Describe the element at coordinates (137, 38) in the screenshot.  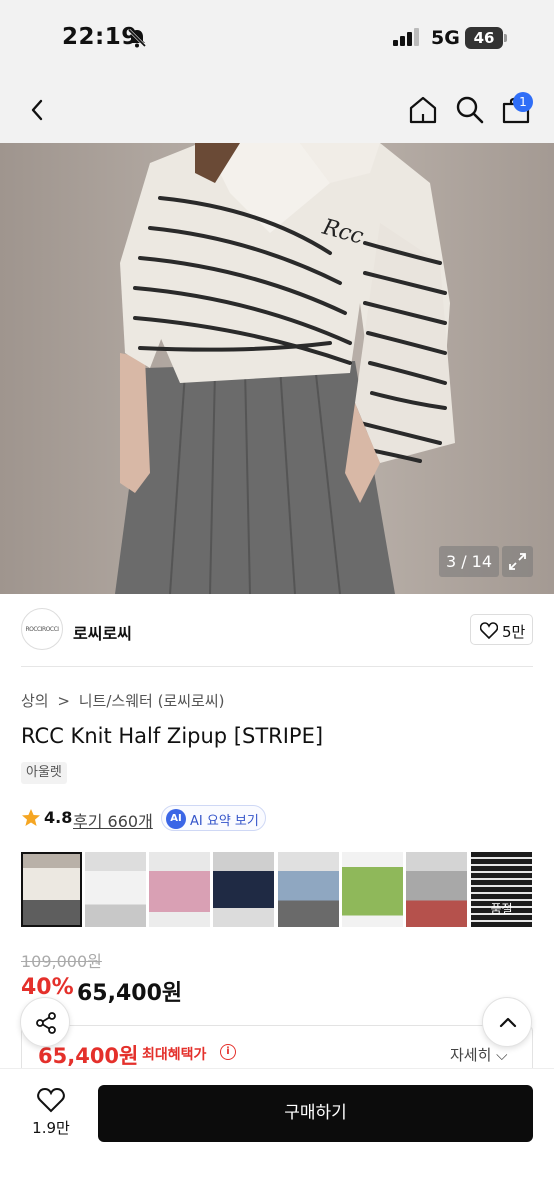
I see `bell-muted-icon` at that location.